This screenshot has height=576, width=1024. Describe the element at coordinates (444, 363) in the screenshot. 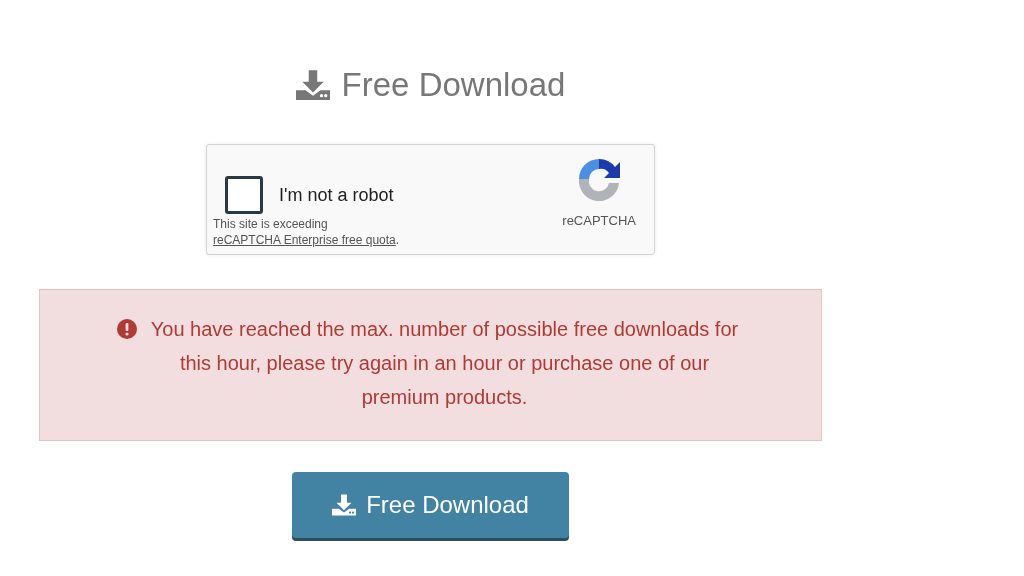

I see `error-message: You have reached the max. number of possible free downloads for this hour, please try again in an hour or purchase one of our premium products.` at that location.